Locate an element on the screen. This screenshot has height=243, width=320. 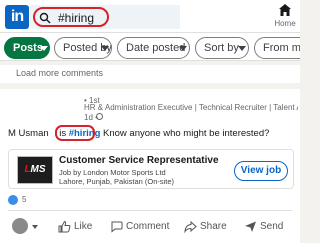
nav-home: Home is located at coordinates (285, 16).